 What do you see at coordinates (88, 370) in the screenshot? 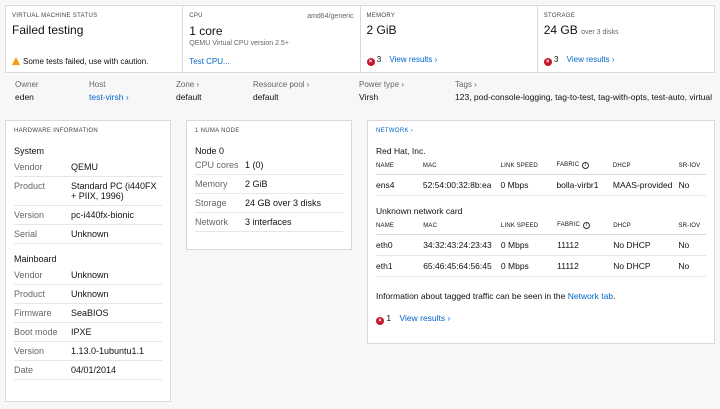
I see `mainboard-row: Date 04/01/2014` at bounding box center [88, 370].